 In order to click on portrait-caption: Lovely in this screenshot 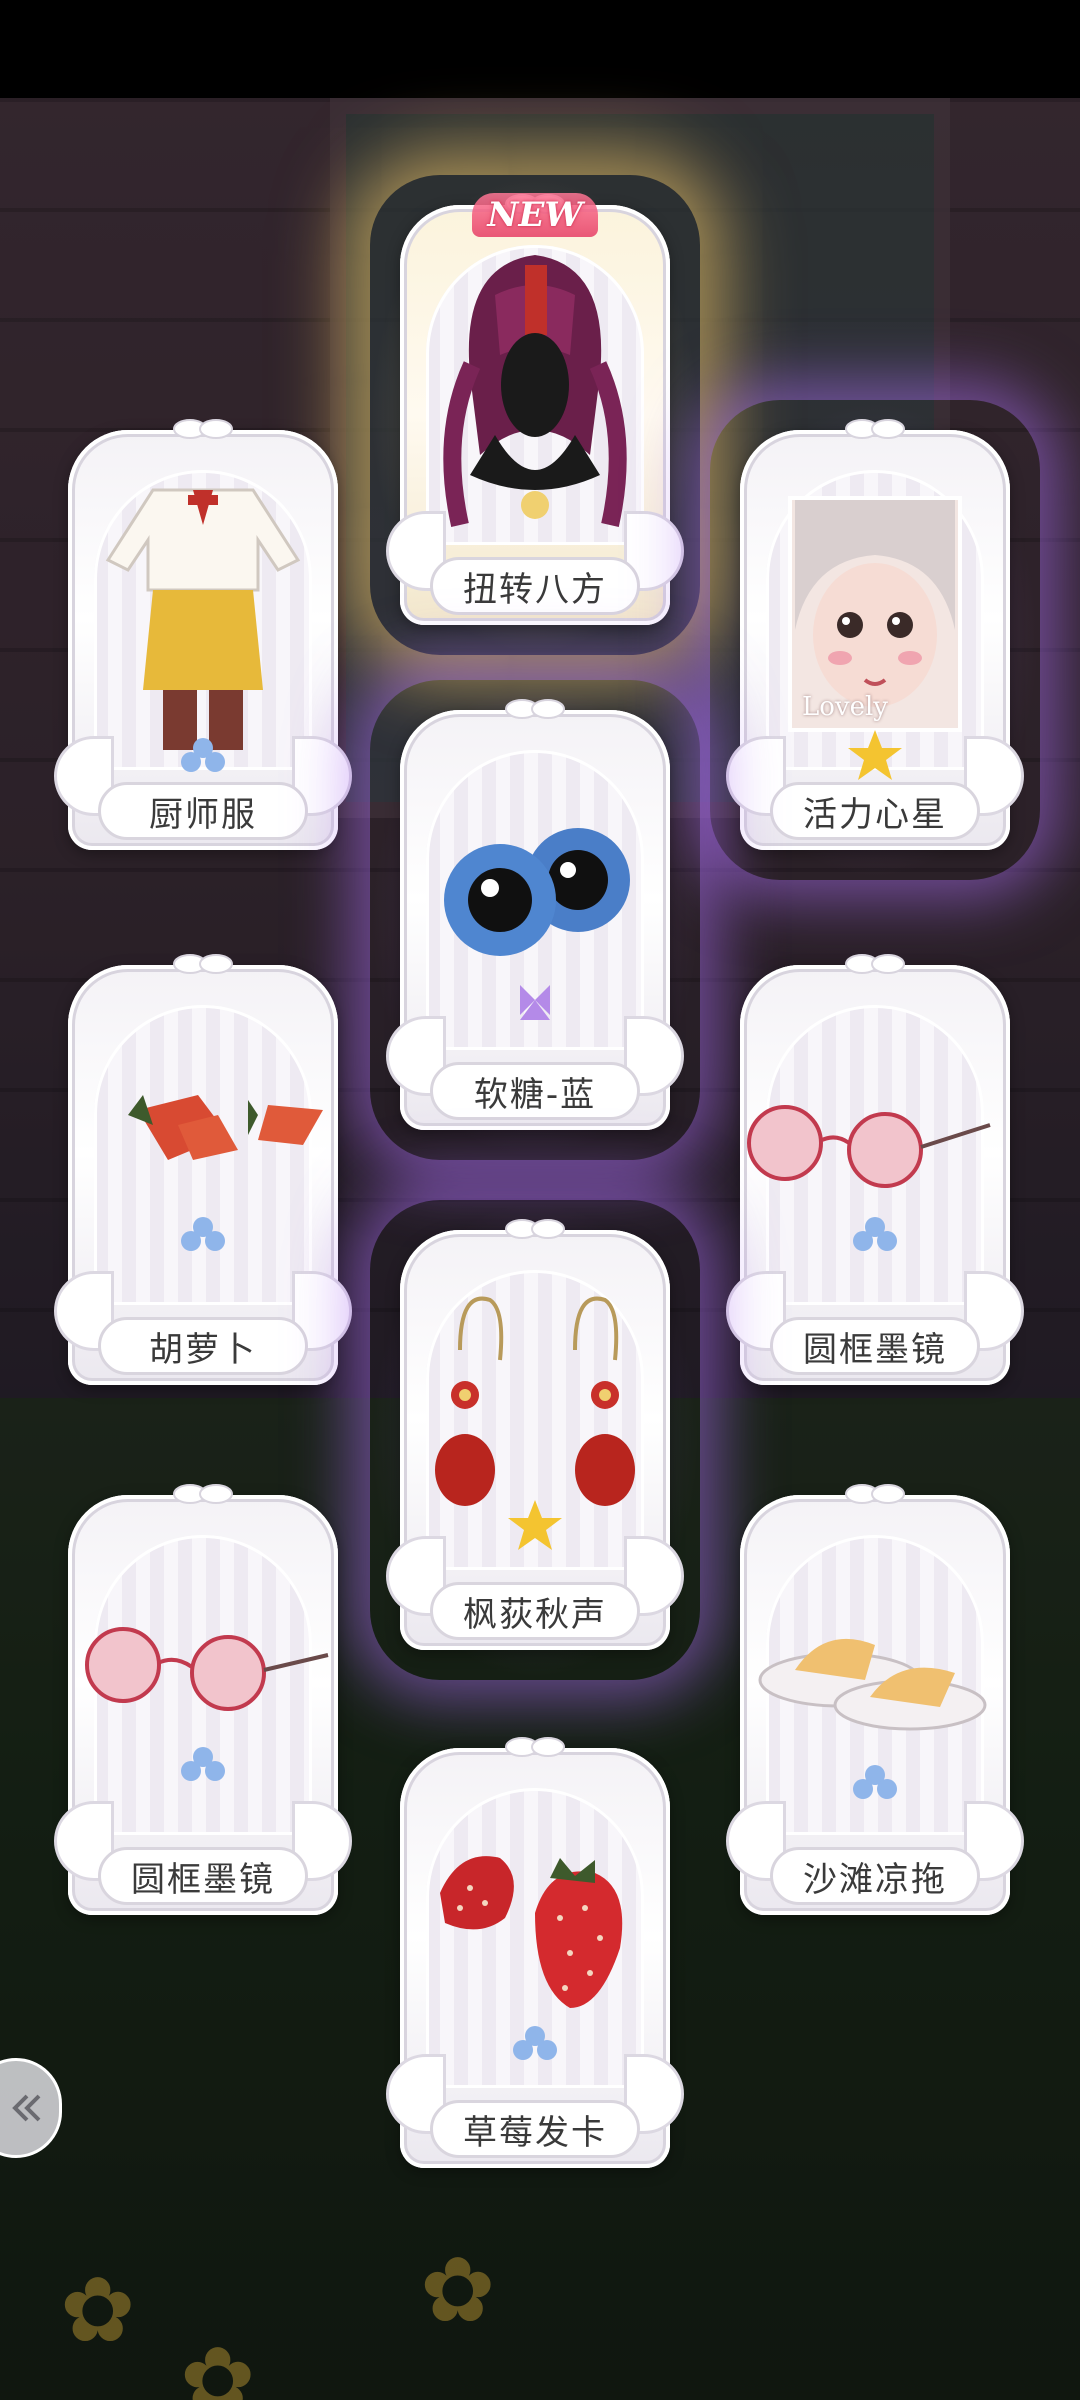, I will do `click(845, 707)`.